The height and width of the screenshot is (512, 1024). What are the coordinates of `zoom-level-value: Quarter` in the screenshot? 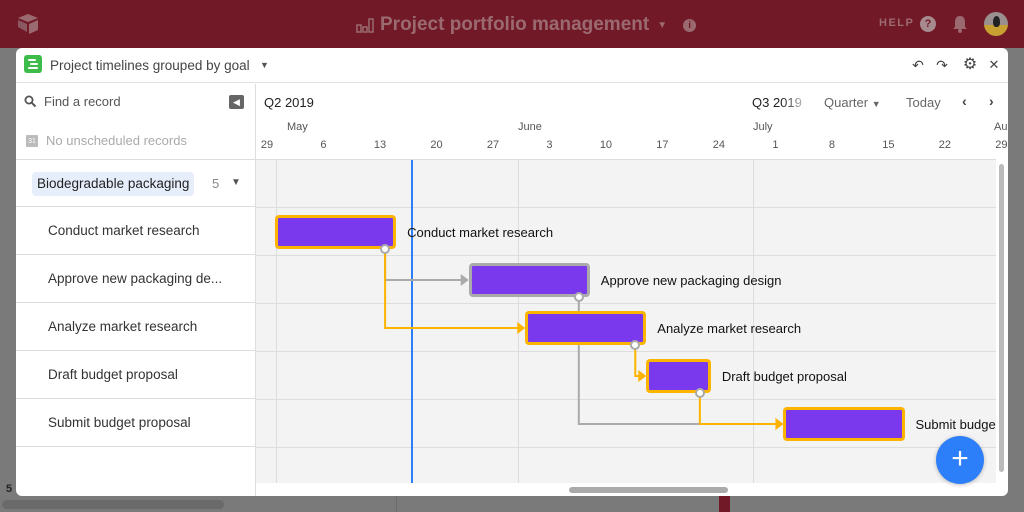 It's located at (846, 102).